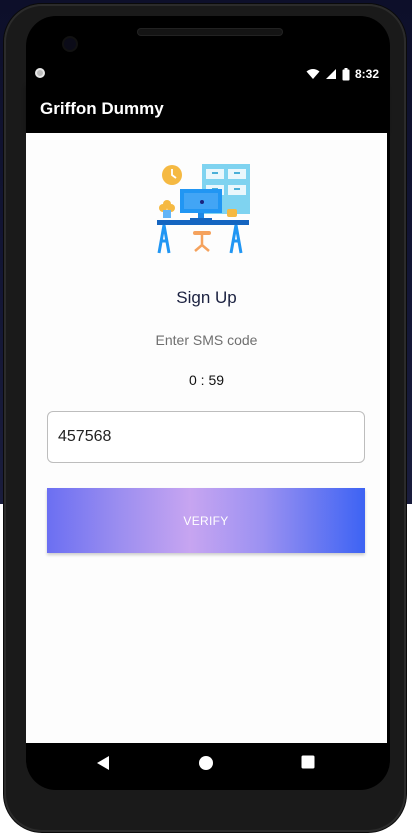 The width and height of the screenshot is (412, 840). Describe the element at coordinates (346, 73) in the screenshot. I see `battery-icon` at that location.